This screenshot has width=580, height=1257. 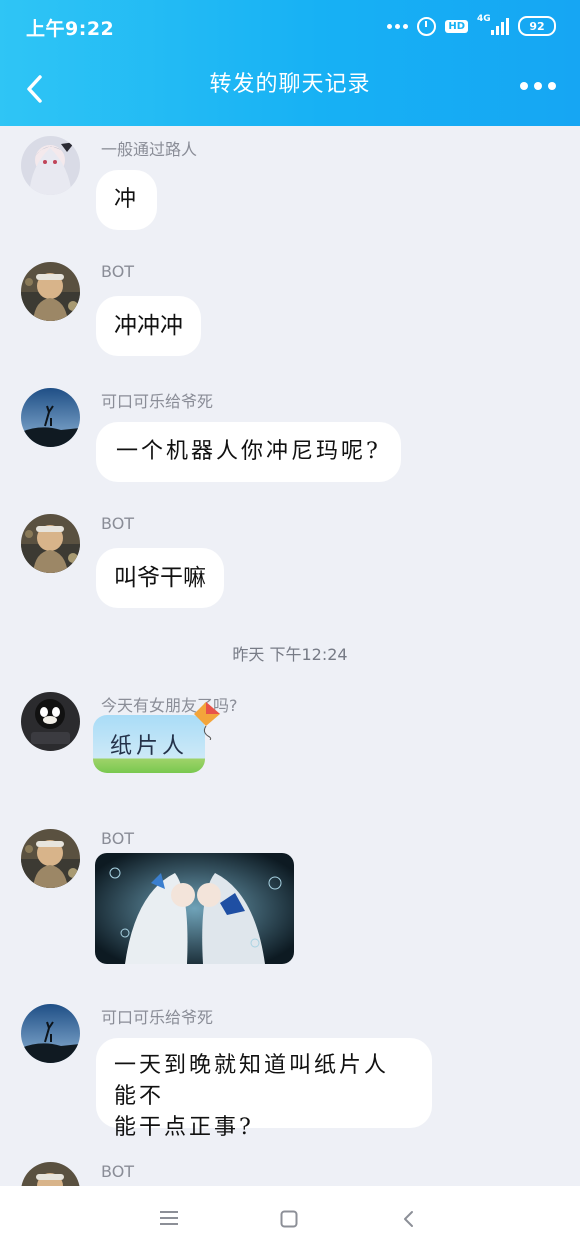 I want to click on network-type: 4G, so click(x=484, y=19).